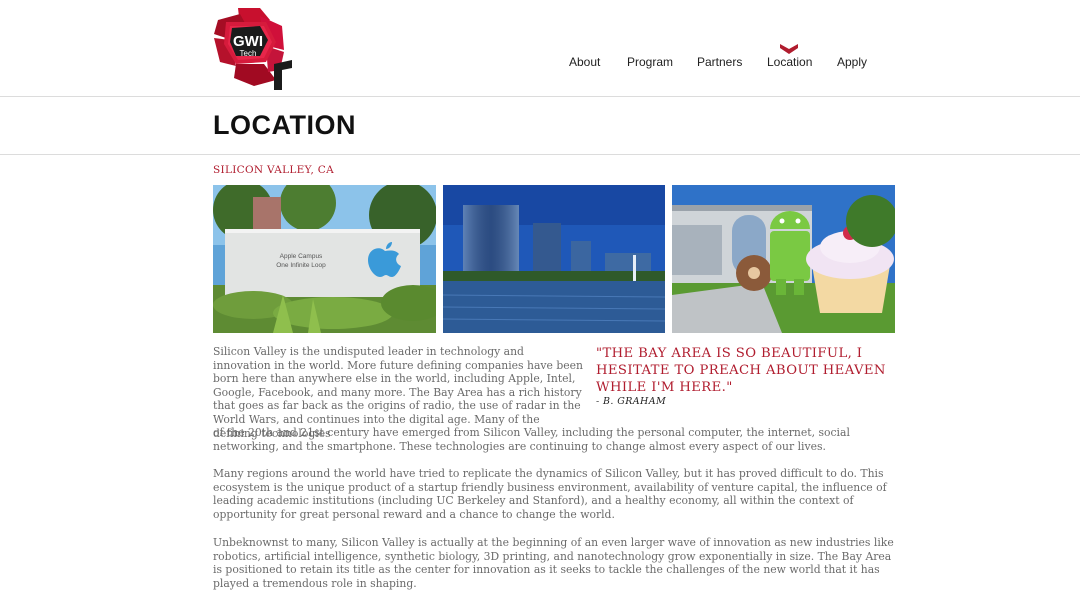  I want to click on pull-quote-author: - B. GRAHAM, so click(631, 401).